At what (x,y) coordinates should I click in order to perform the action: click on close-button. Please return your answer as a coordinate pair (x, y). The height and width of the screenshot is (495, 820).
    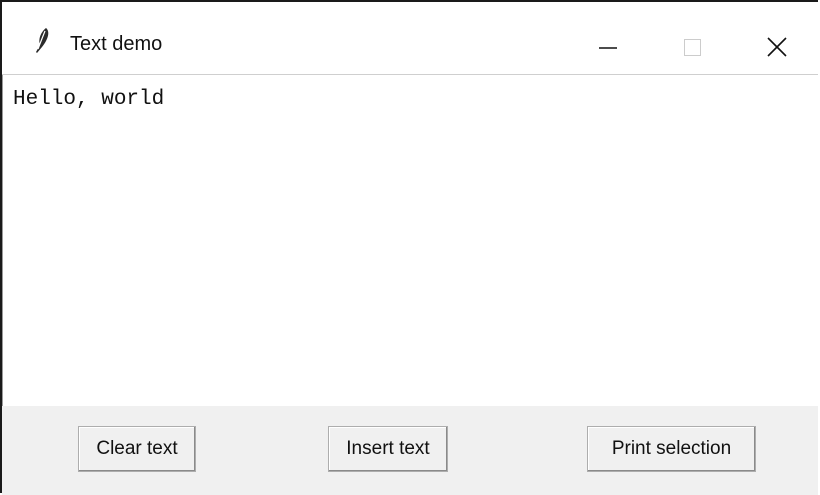
    Looking at the image, I should click on (779, 43).